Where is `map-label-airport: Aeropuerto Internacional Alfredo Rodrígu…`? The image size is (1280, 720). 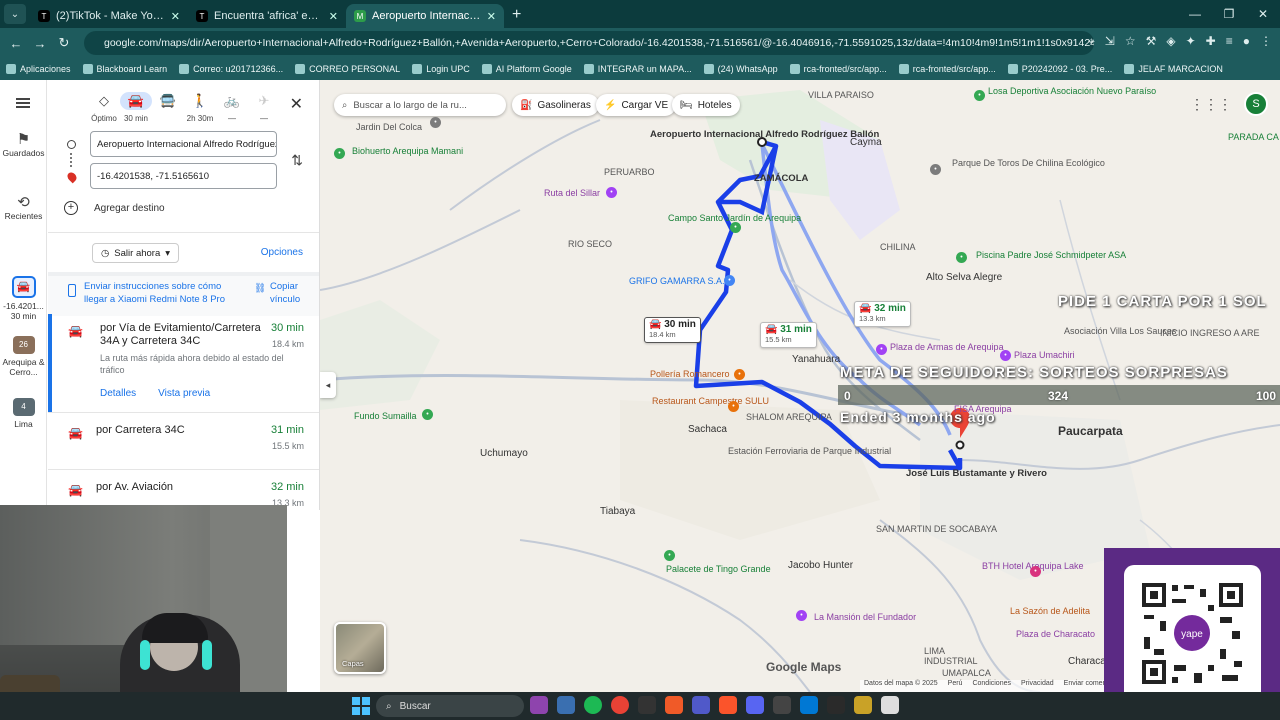
map-label-airport: Aeropuerto Internacional Alfredo Rodrígu… is located at coordinates (764, 135).